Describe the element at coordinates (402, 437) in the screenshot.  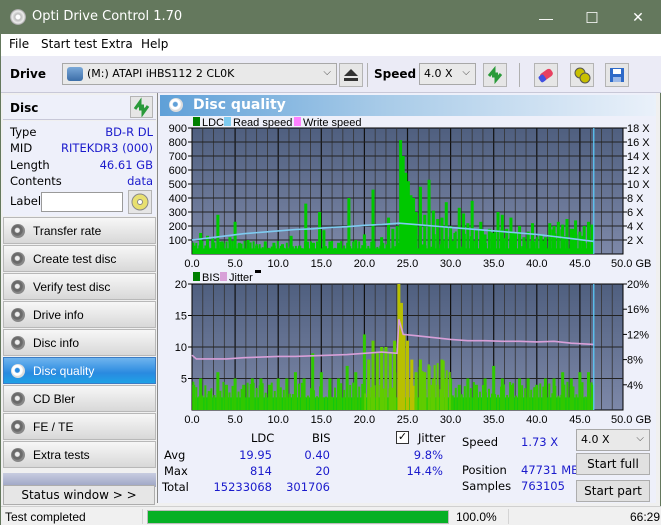
I see `jitter-checkbox: ✓` at that location.